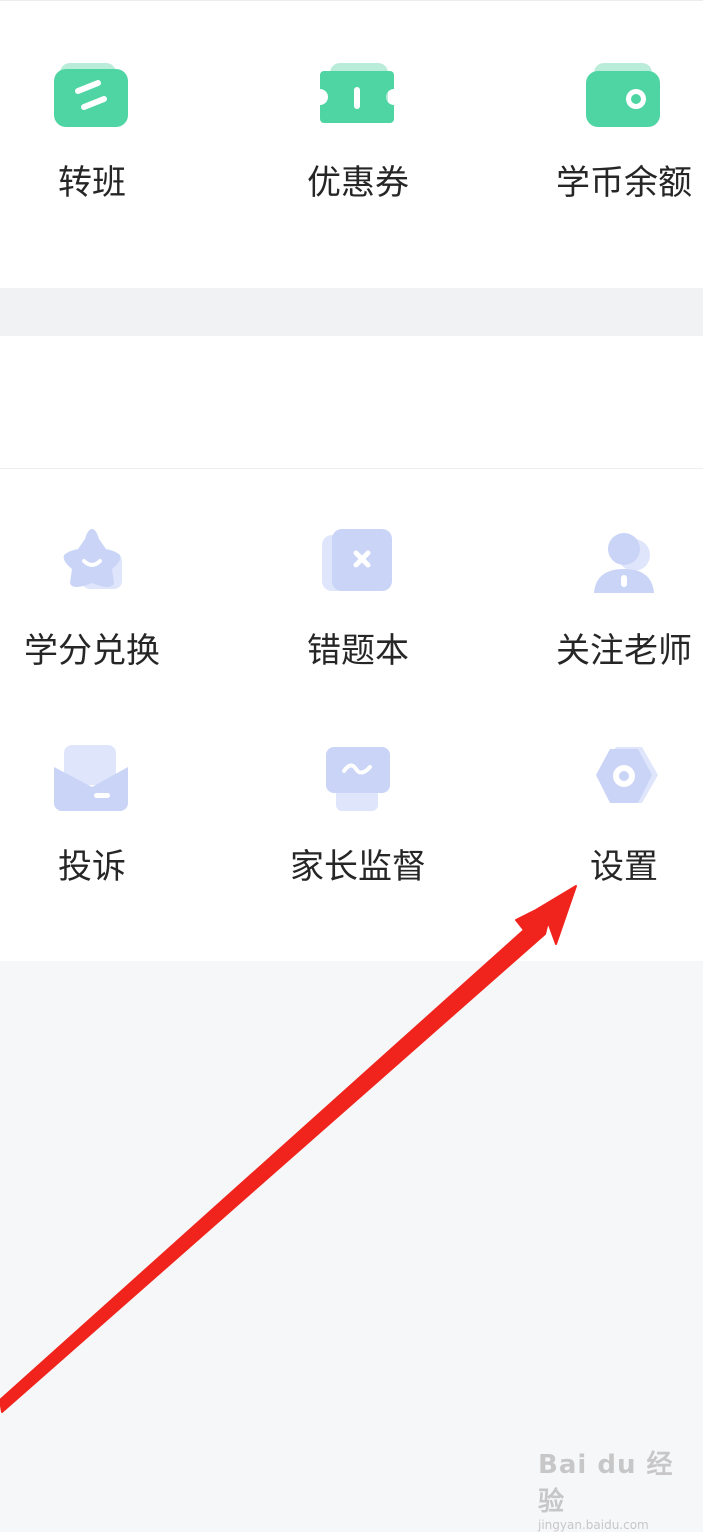  What do you see at coordinates (96, 814) in the screenshot?
I see `complaint-item: 投诉` at bounding box center [96, 814].